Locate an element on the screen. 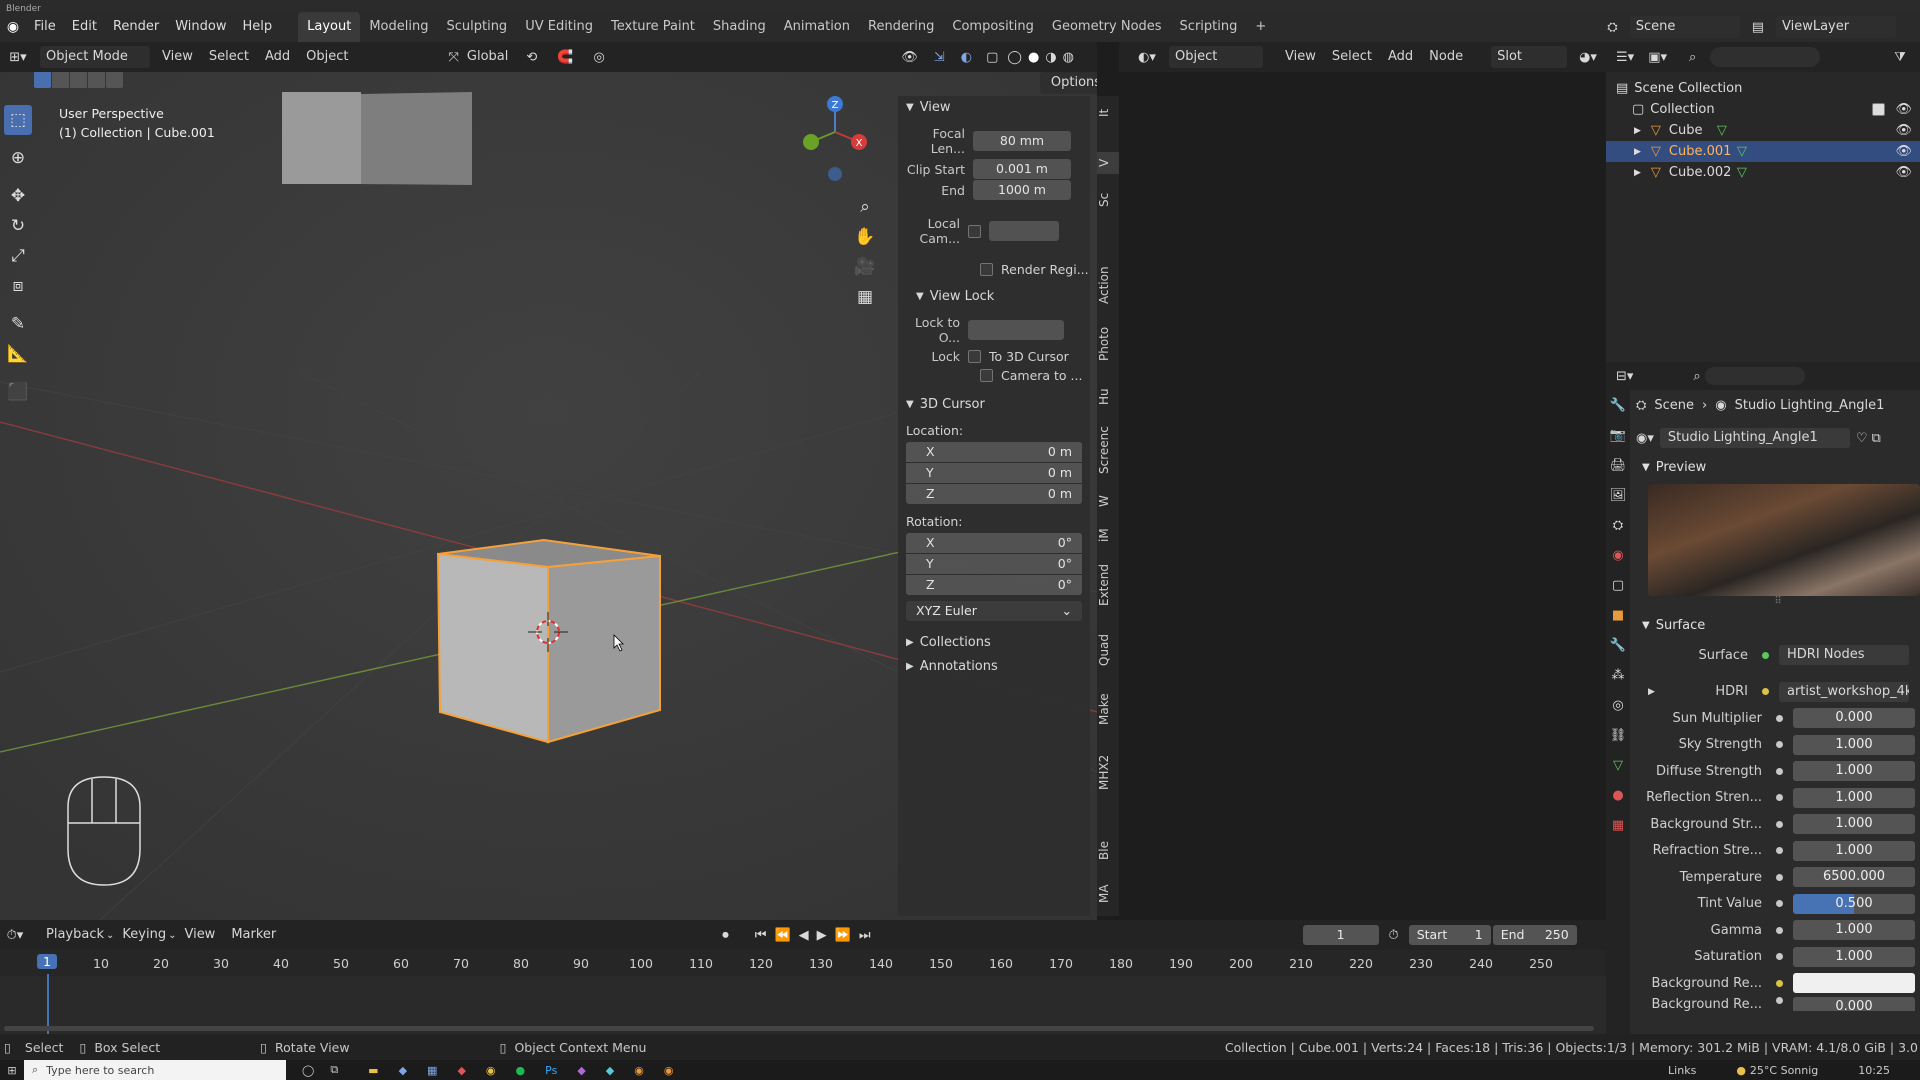  tab-screencast: Sc is located at coordinates (1108, 200).